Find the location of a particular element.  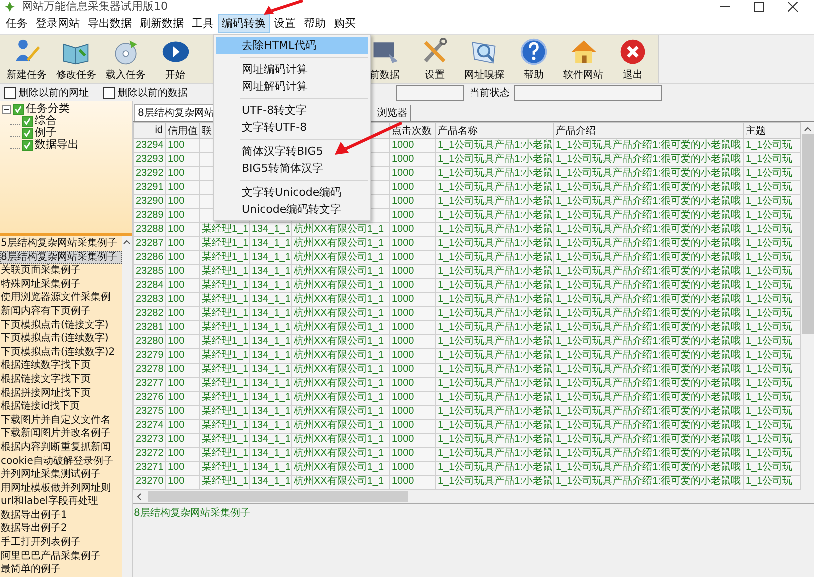

table-cell: 23293 is located at coordinates (150, 159).